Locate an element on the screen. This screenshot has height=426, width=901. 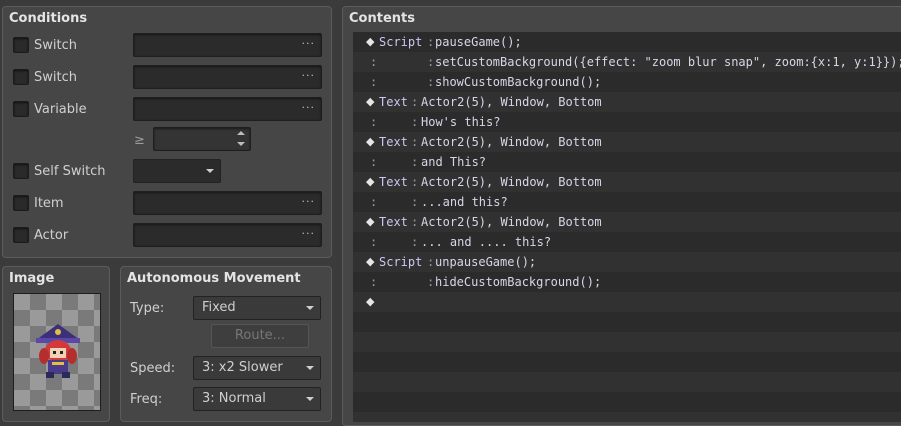
type-value: Fixed is located at coordinates (219, 307).